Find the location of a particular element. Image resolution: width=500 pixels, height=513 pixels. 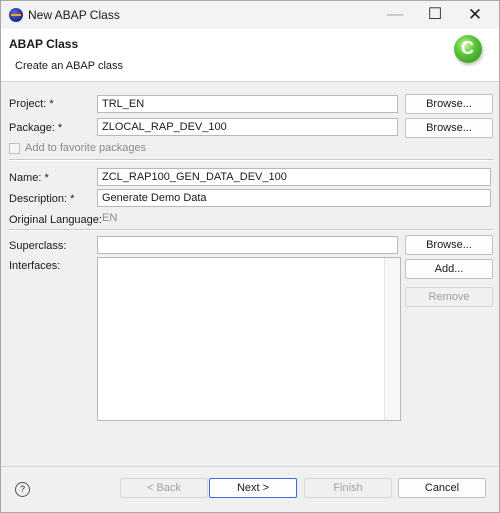

name-label: Name: * is located at coordinates (29, 178).